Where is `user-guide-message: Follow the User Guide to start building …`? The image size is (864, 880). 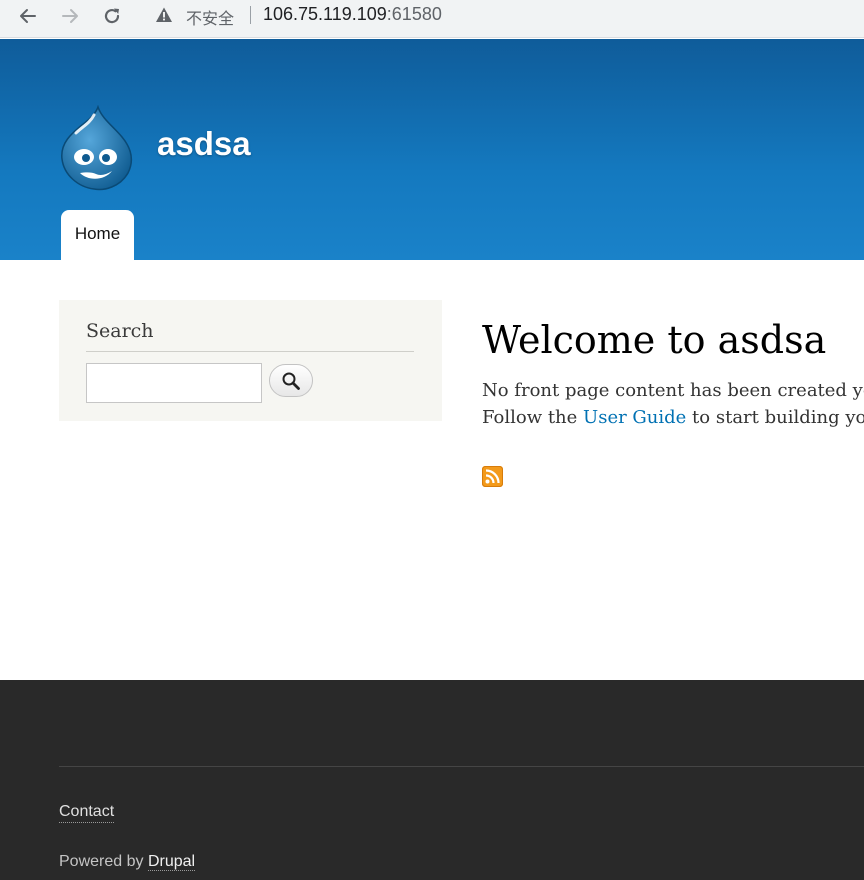 user-guide-message: Follow the User Guide to start building … is located at coordinates (673, 417).